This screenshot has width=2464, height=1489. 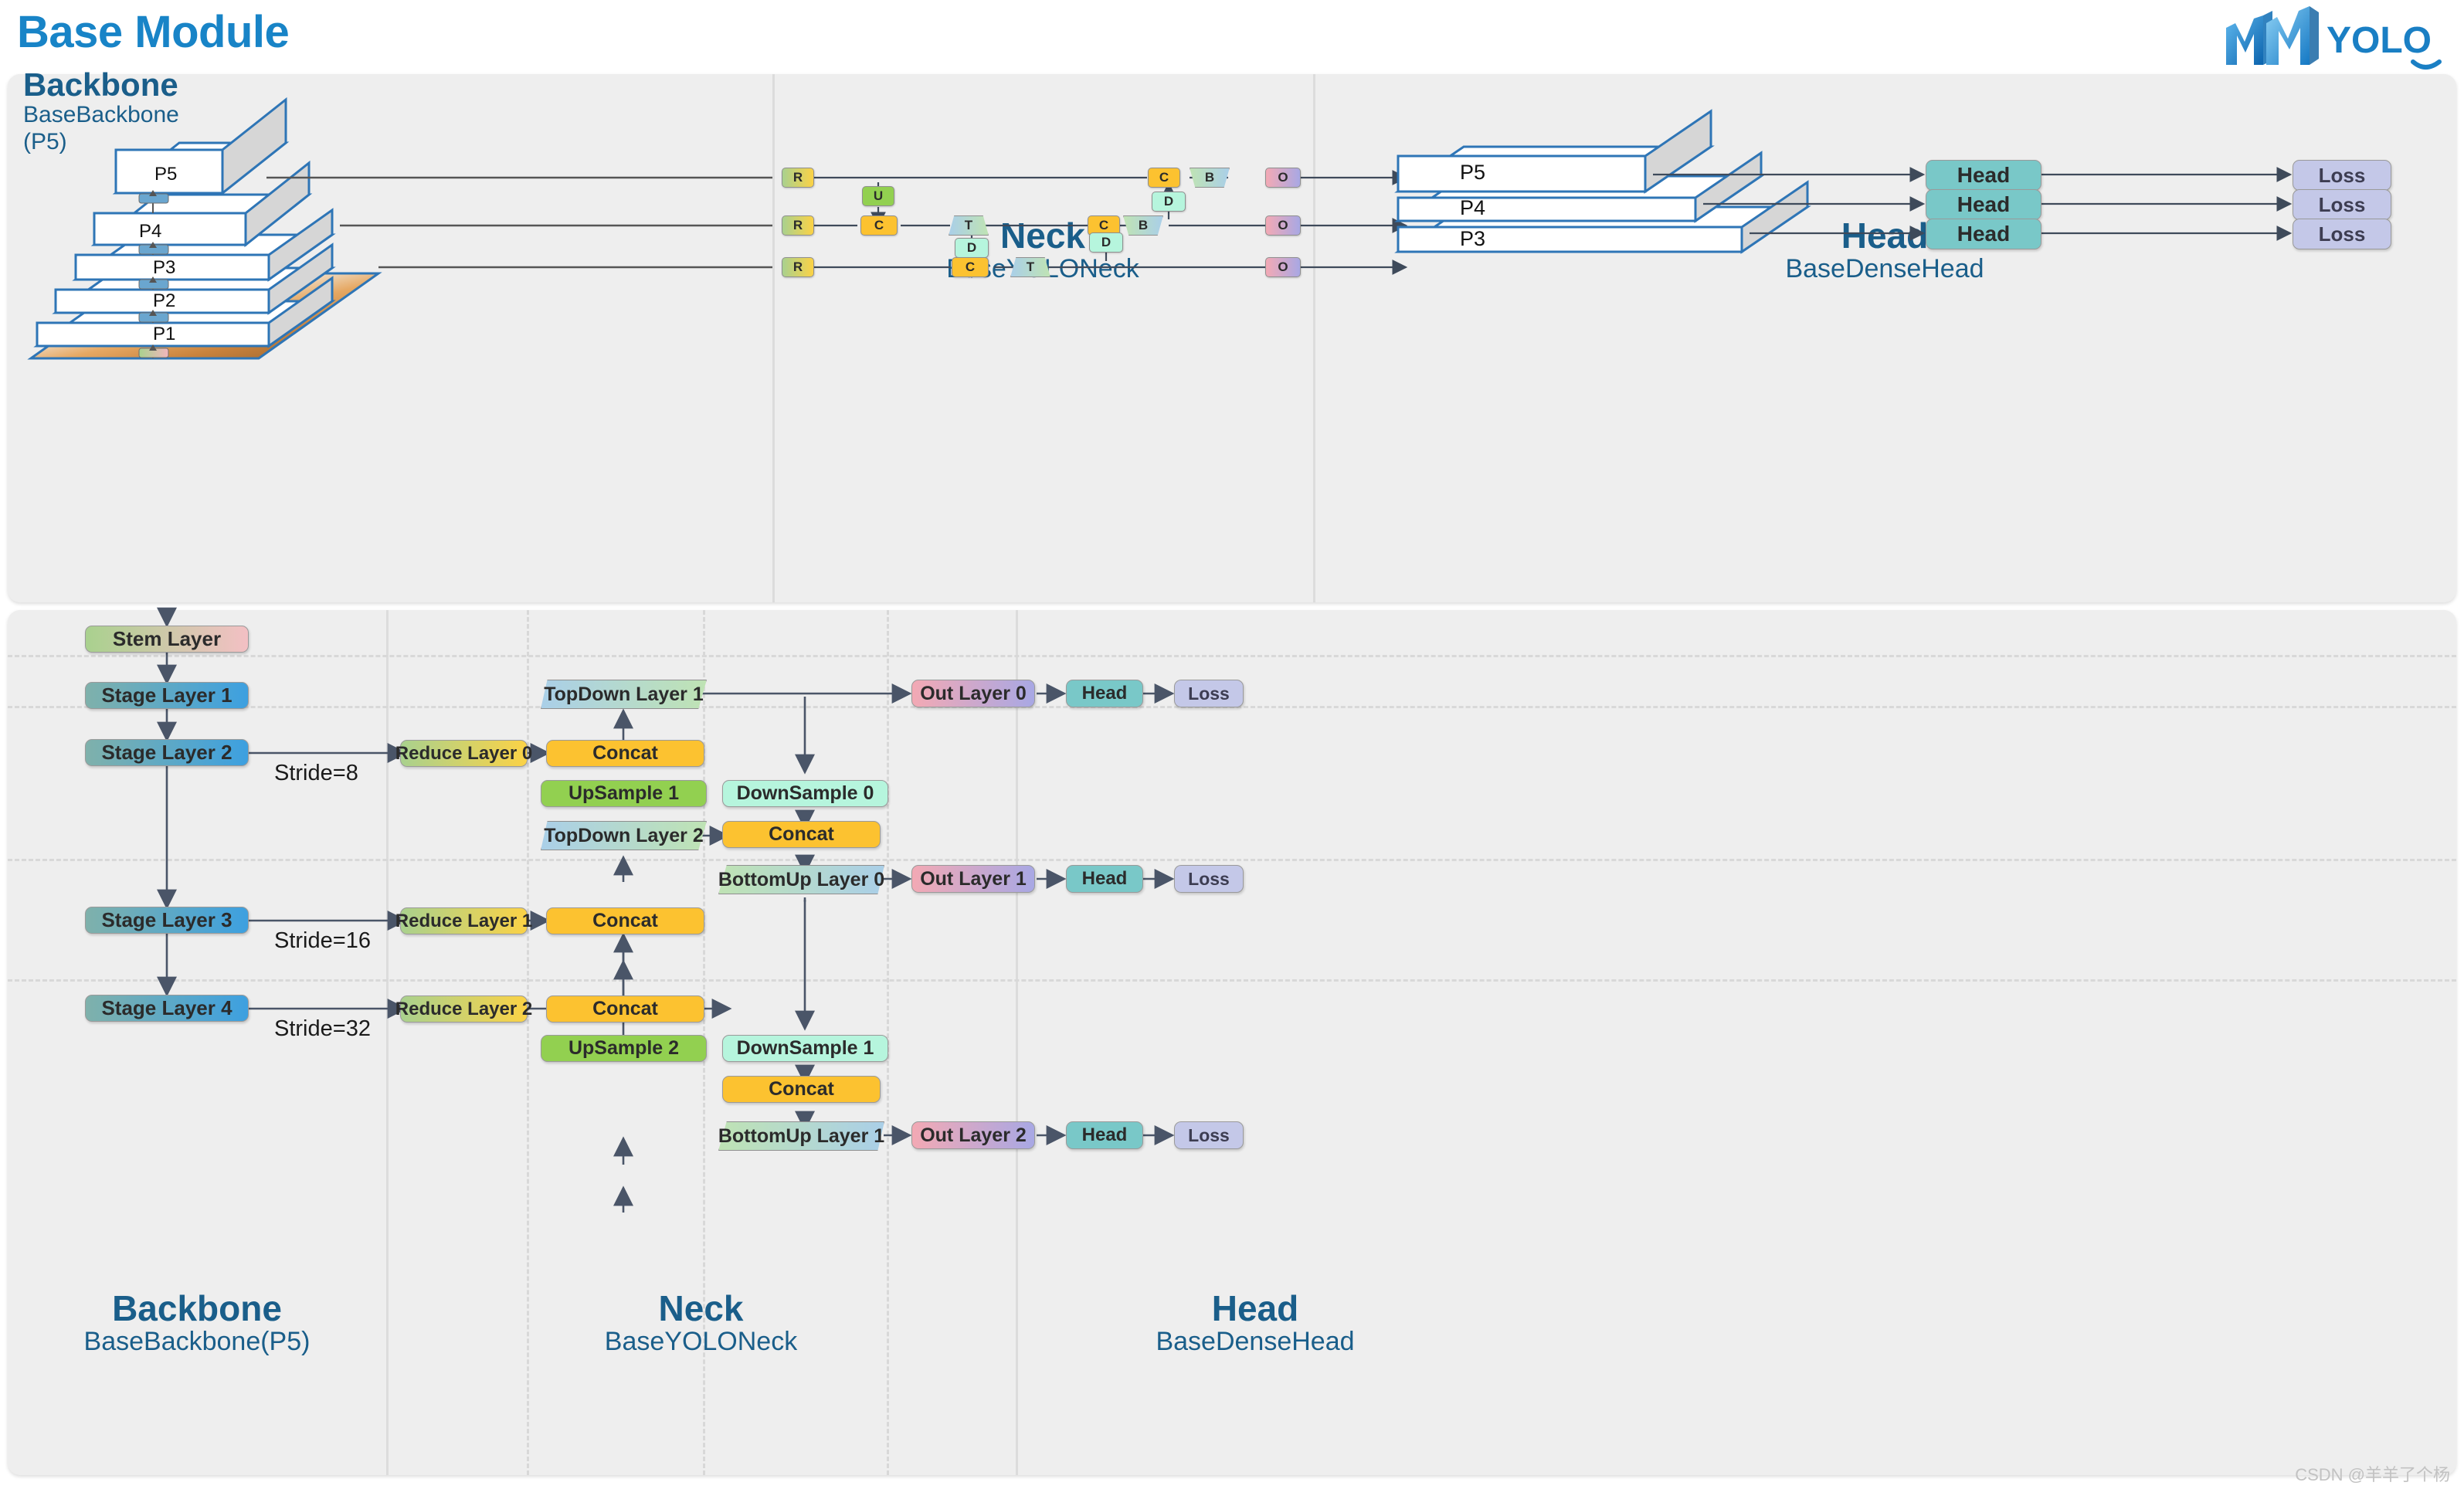 I want to click on top-divider-backbone-neck, so click(x=773, y=338).